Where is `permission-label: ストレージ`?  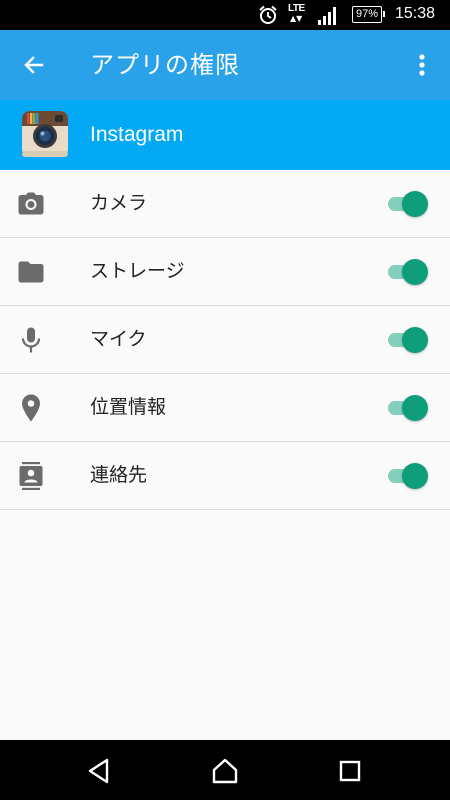 permission-label: ストレージ is located at coordinates (137, 271).